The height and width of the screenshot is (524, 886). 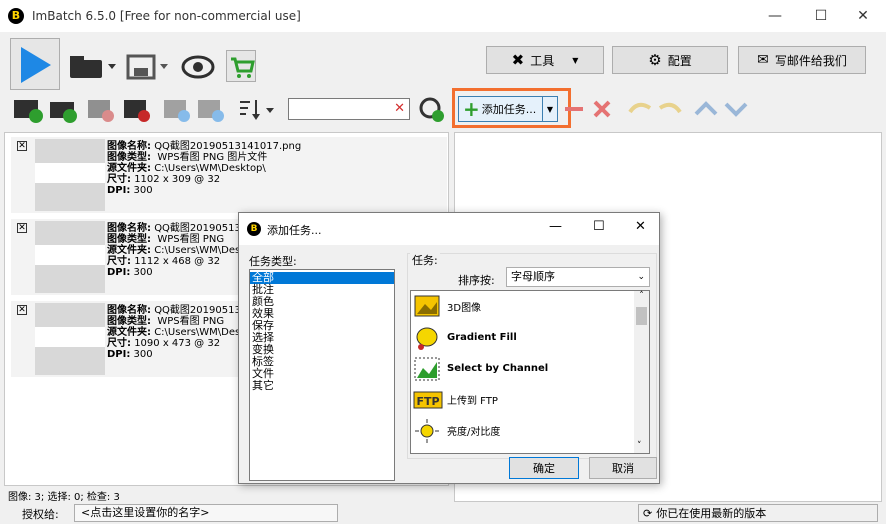 What do you see at coordinates (711, 513) in the screenshot?
I see `version-label: 你已在使用最新的版本` at bounding box center [711, 513].